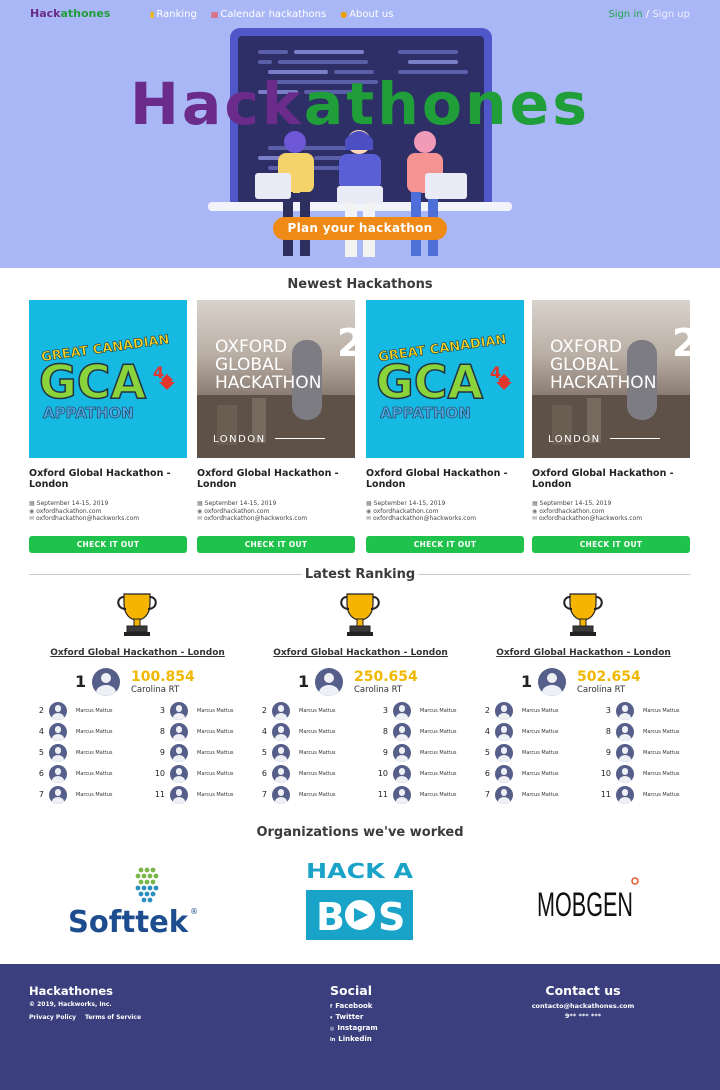 The height and width of the screenshot is (1090, 720). Describe the element at coordinates (354, 1006) in the screenshot. I see `social-facebook: f Facebook` at that location.